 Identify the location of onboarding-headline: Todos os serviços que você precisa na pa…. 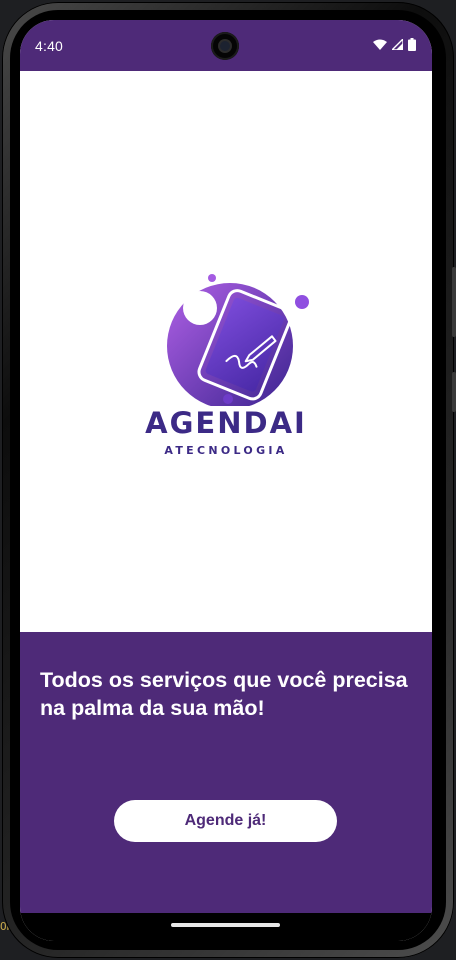
(224, 694).